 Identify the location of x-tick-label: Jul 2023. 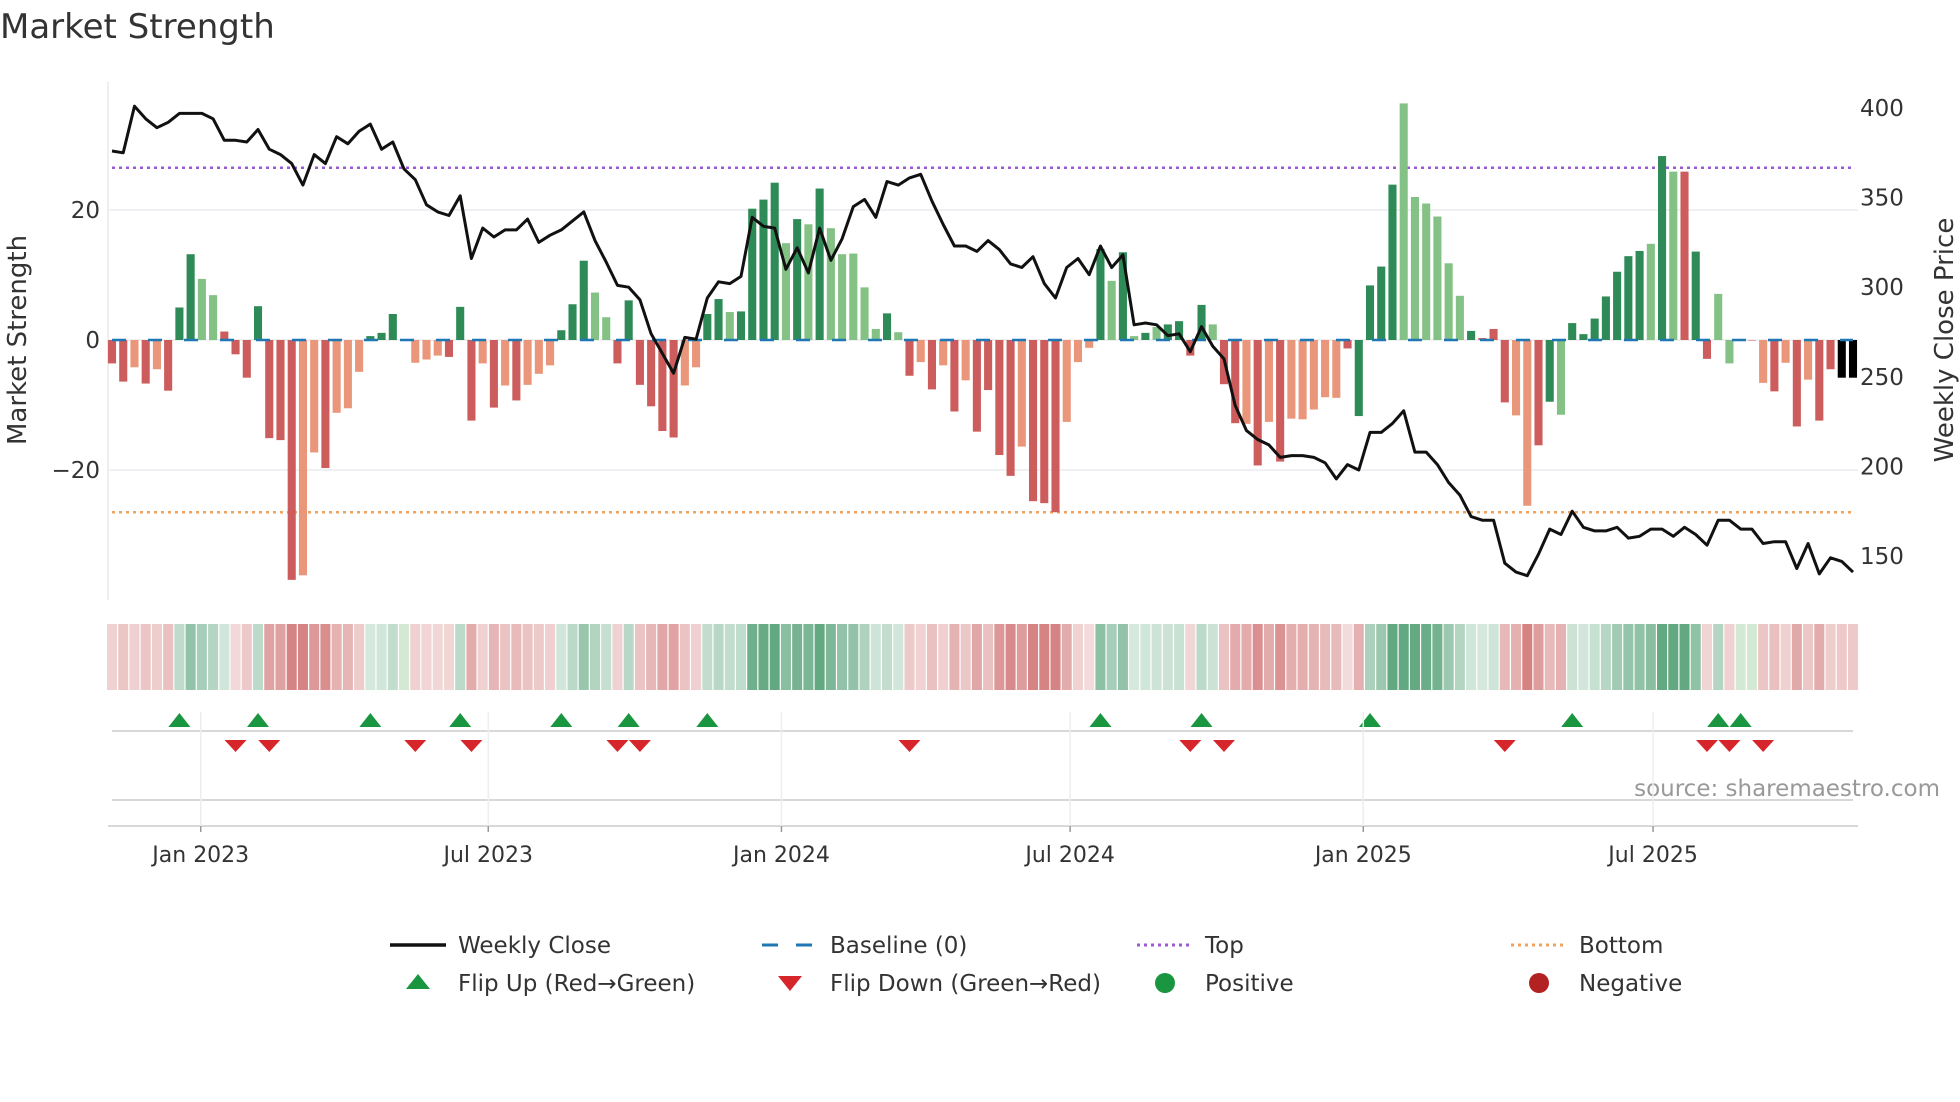
(488, 855).